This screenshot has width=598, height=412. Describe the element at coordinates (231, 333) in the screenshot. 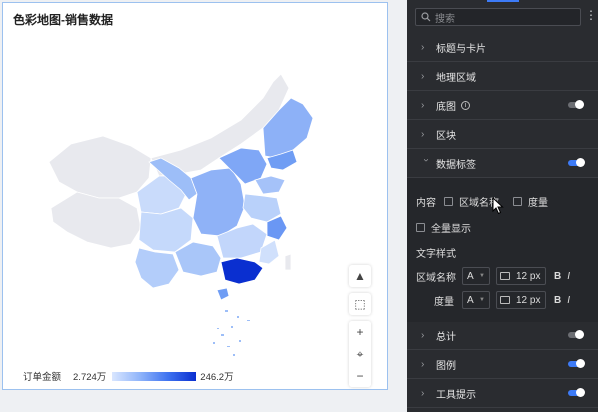

I see `south-sea-islands` at that location.